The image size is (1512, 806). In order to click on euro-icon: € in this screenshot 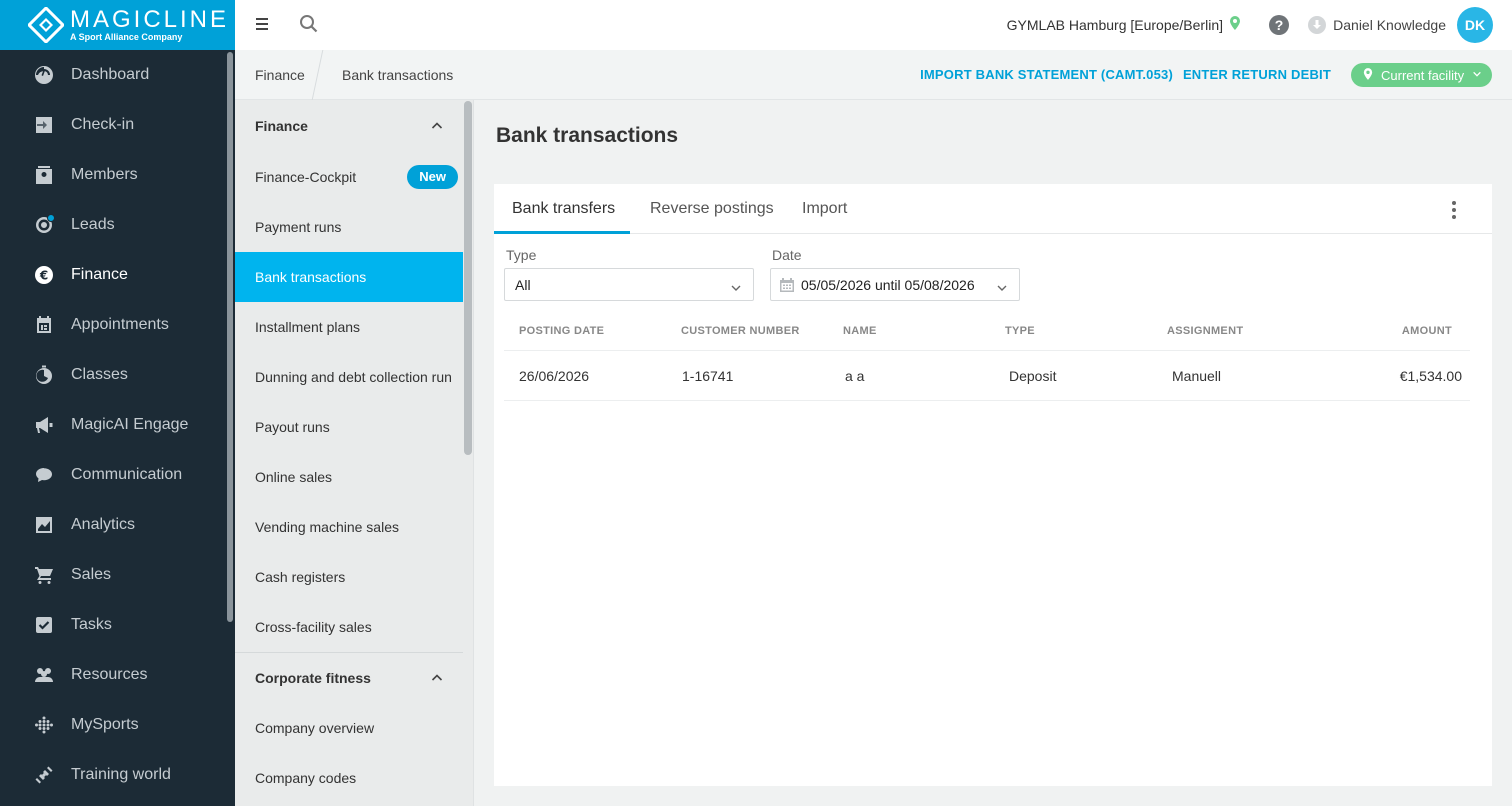, I will do `click(44, 275)`.